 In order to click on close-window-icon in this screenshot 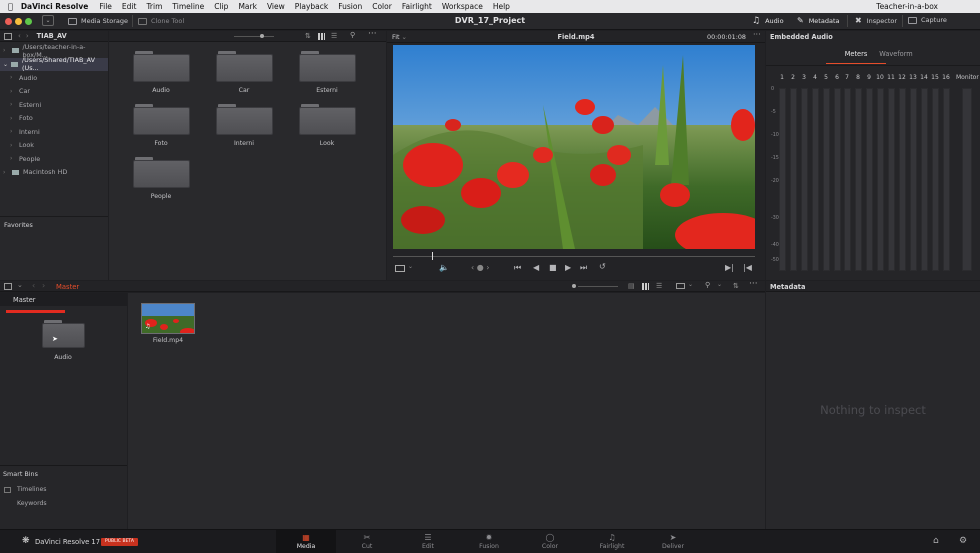, I will do `click(8, 21)`.